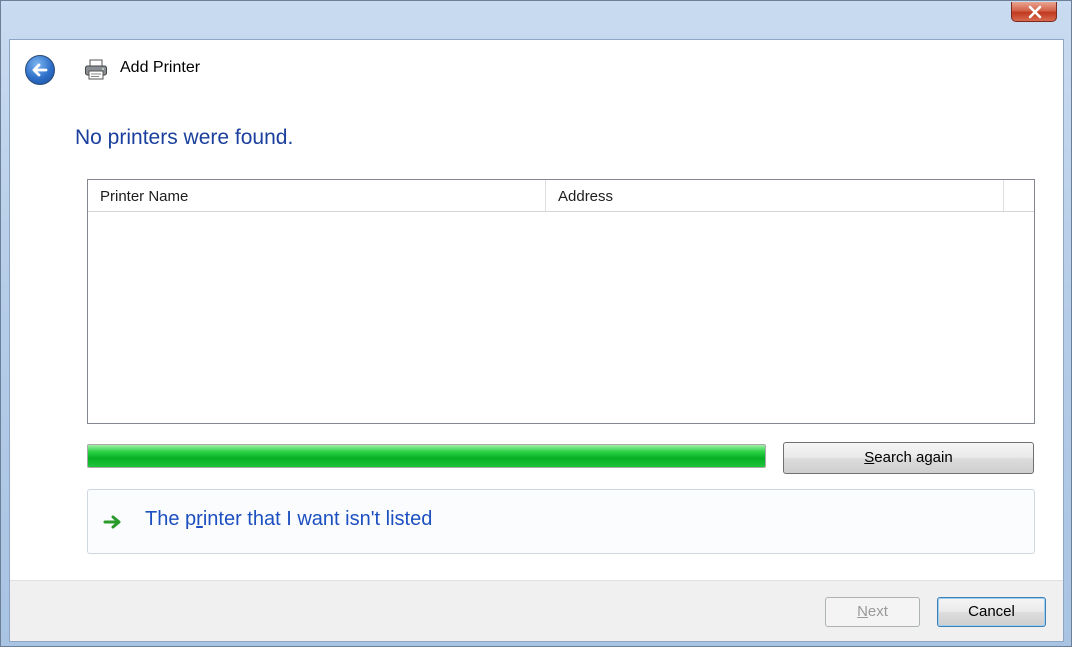  I want to click on printer-not-listed-link: The printer that I want isn't listed, so click(288, 519).